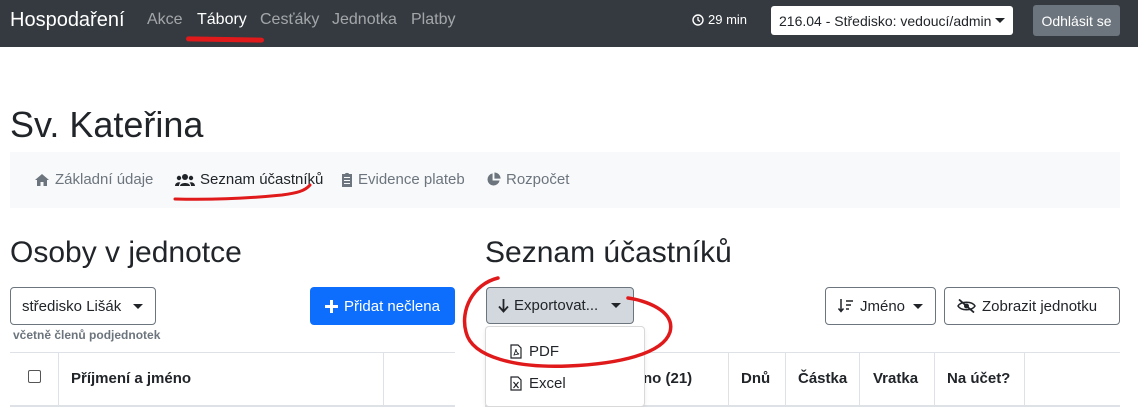 Image resolution: width=1138 pixels, height=407 pixels. I want to click on logout-button: Odhlásit se, so click(1076, 20).